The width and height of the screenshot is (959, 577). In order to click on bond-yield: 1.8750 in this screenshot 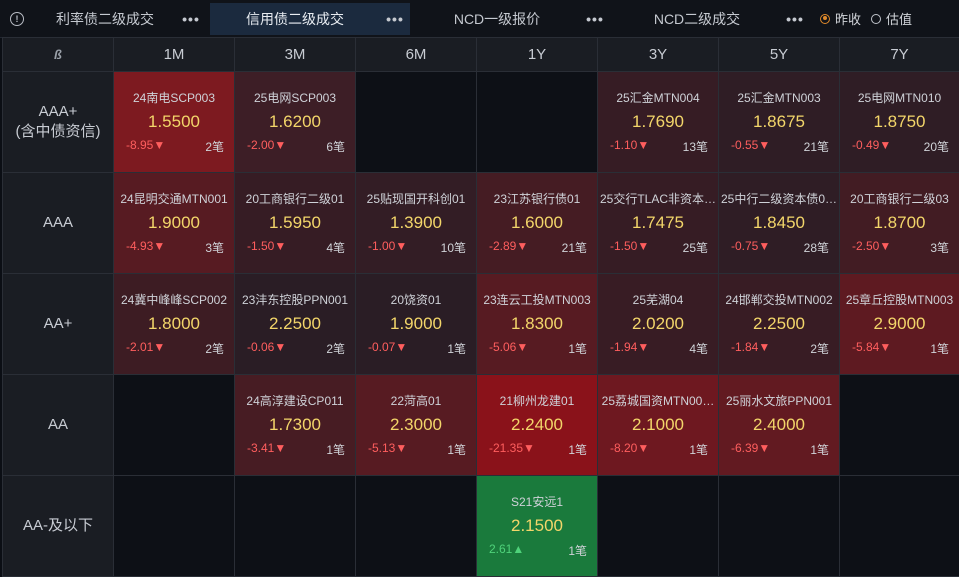, I will do `click(899, 122)`.